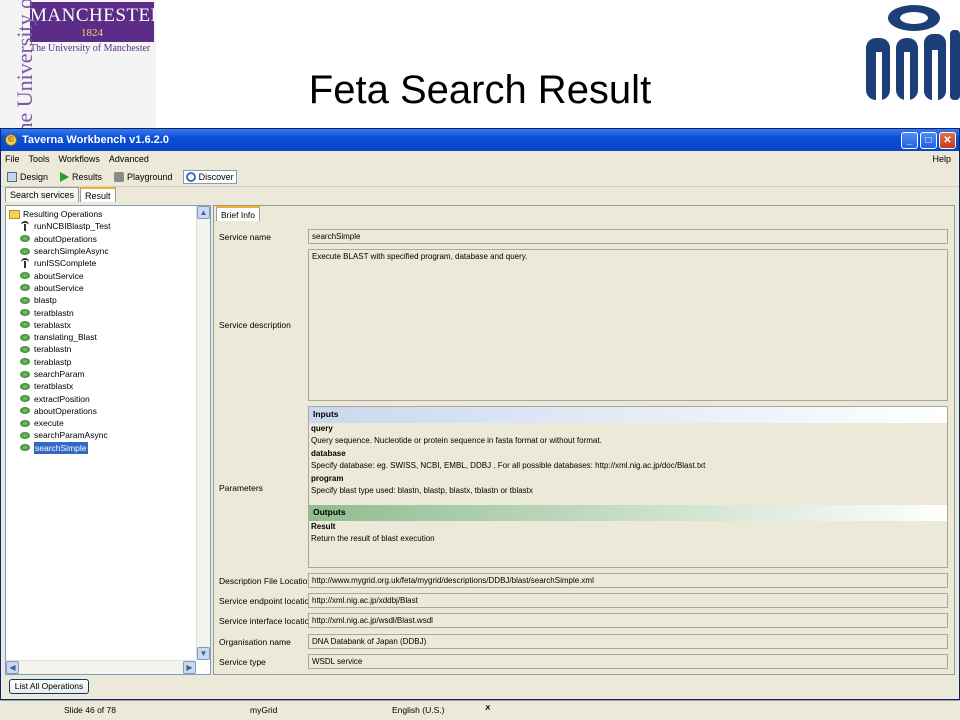 Image resolution: width=960 pixels, height=720 pixels. What do you see at coordinates (101, 362) in the screenshot?
I see `tree-item: terablastp` at bounding box center [101, 362].